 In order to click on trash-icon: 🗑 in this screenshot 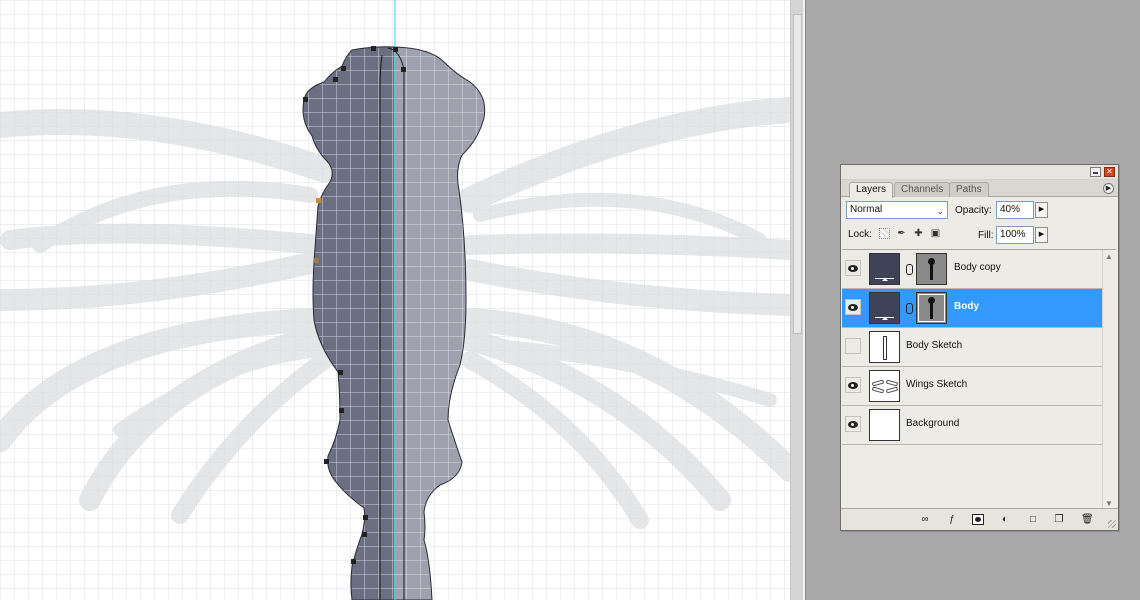, I will do `click(1087, 519)`.